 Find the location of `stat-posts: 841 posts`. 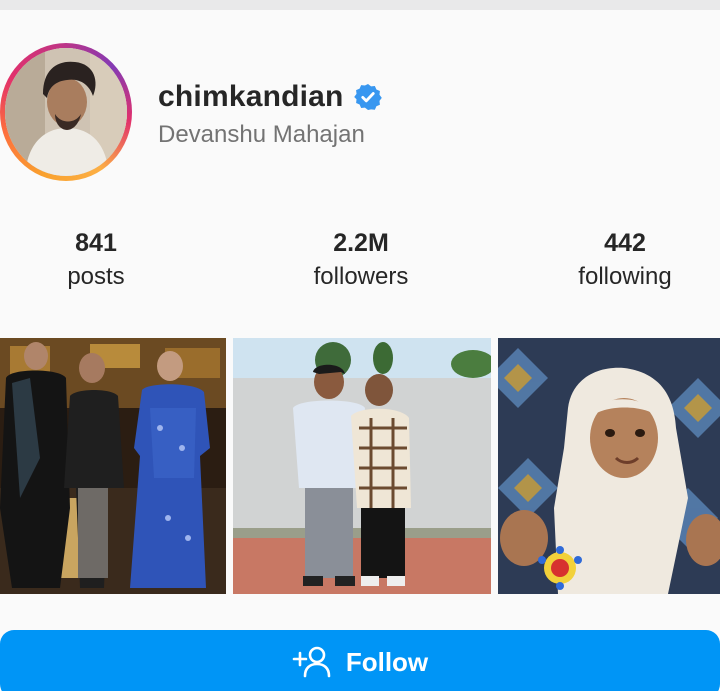

stat-posts: 841 posts is located at coordinates (98, 262).